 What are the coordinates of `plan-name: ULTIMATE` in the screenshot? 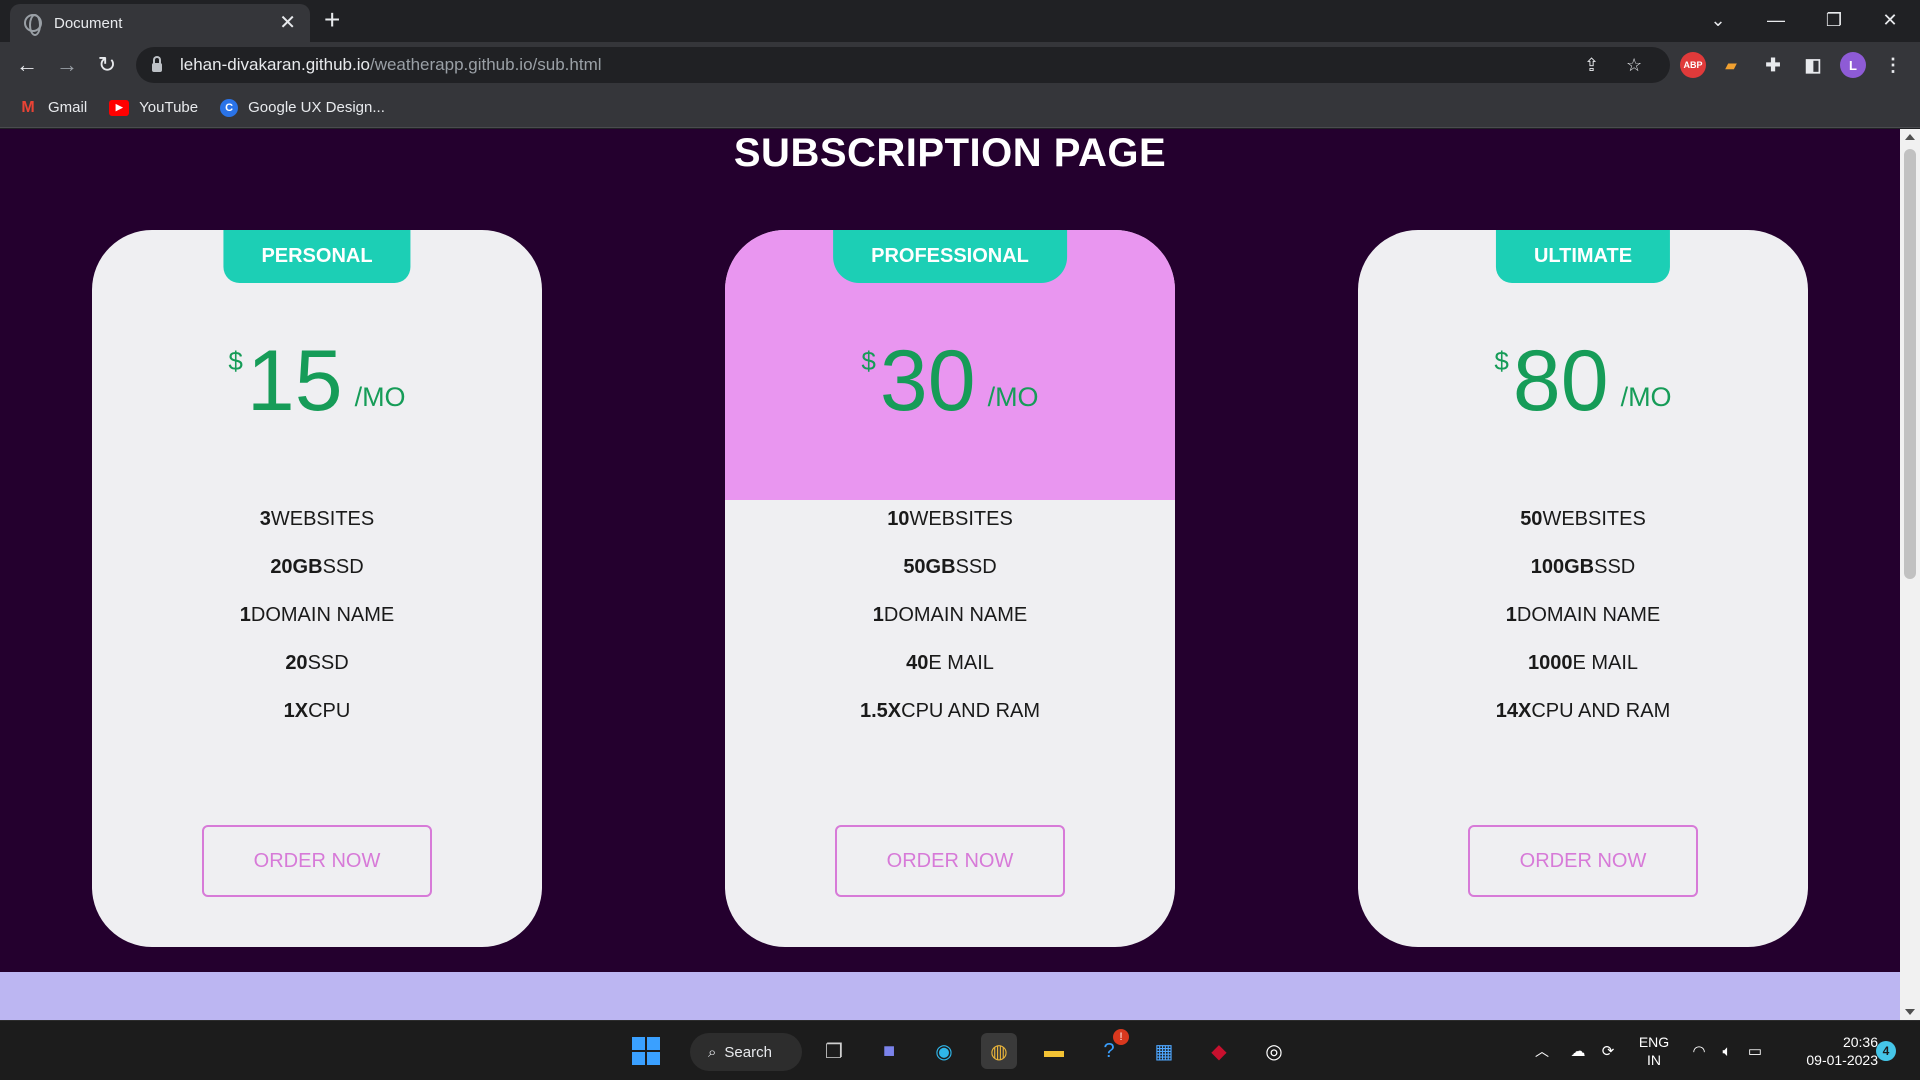 It's located at (1583, 256).